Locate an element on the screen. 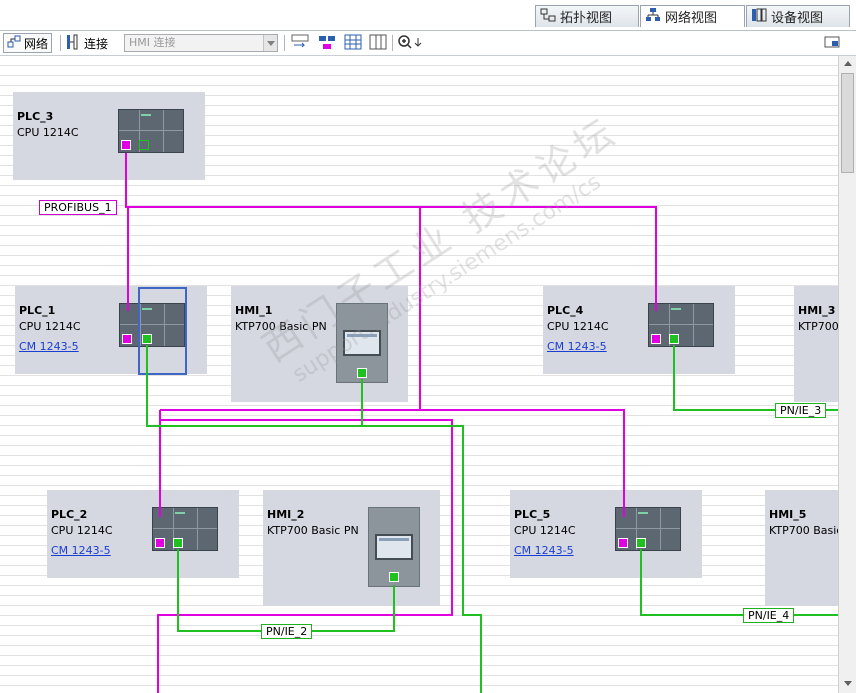 The image size is (856, 693). scroll-up-icon is located at coordinates (848, 64).